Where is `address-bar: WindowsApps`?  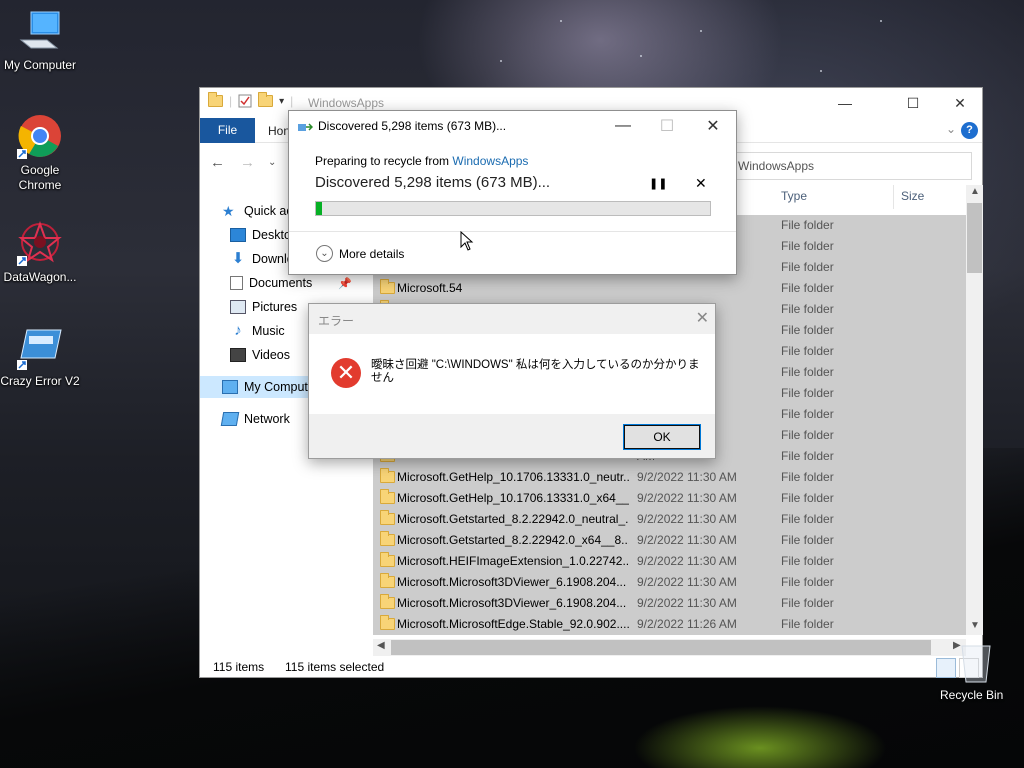
address-bar: WindowsApps is located at coordinates (851, 166).